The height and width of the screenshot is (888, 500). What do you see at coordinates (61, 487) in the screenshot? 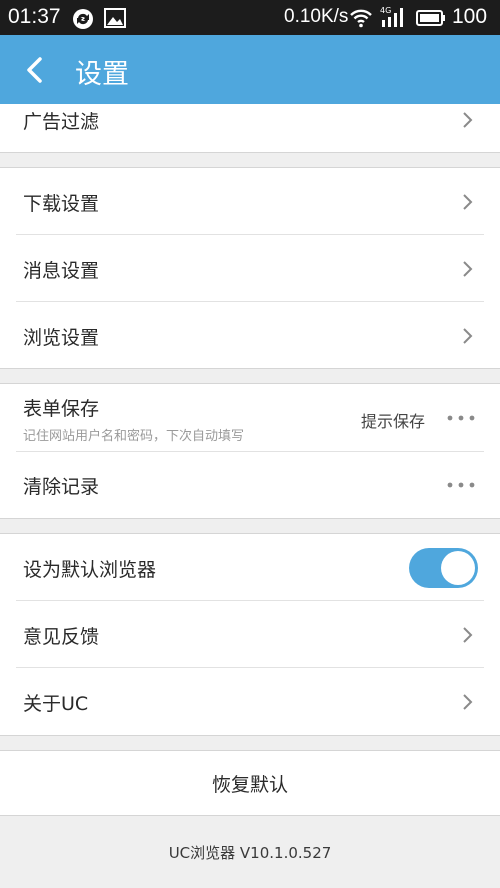
I see `clear-records-label: 清除记录` at bounding box center [61, 487].